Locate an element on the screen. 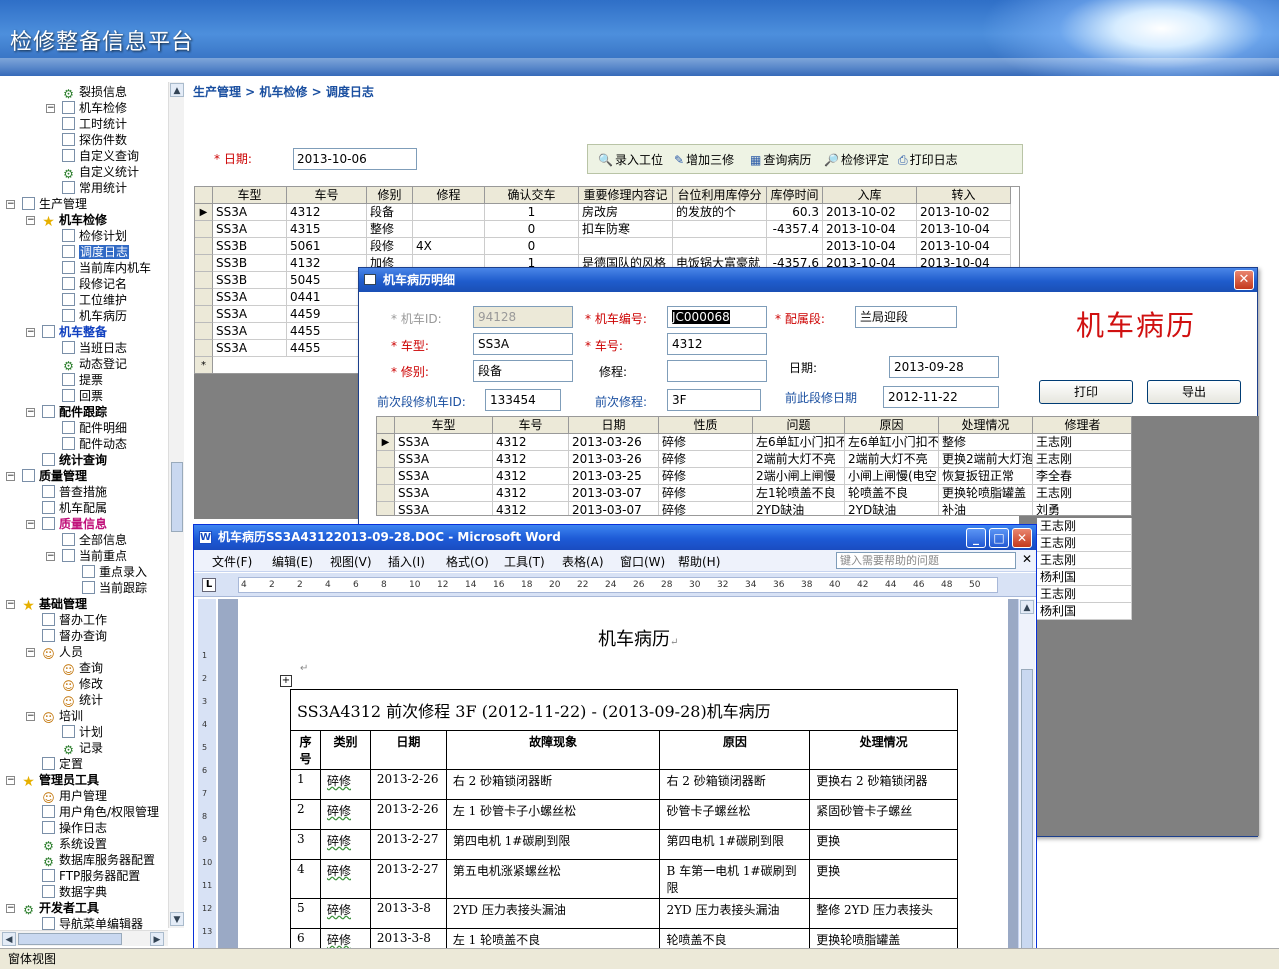 The image size is (1279, 969). sidebar-item: 配件动态 is located at coordinates (94, 444).